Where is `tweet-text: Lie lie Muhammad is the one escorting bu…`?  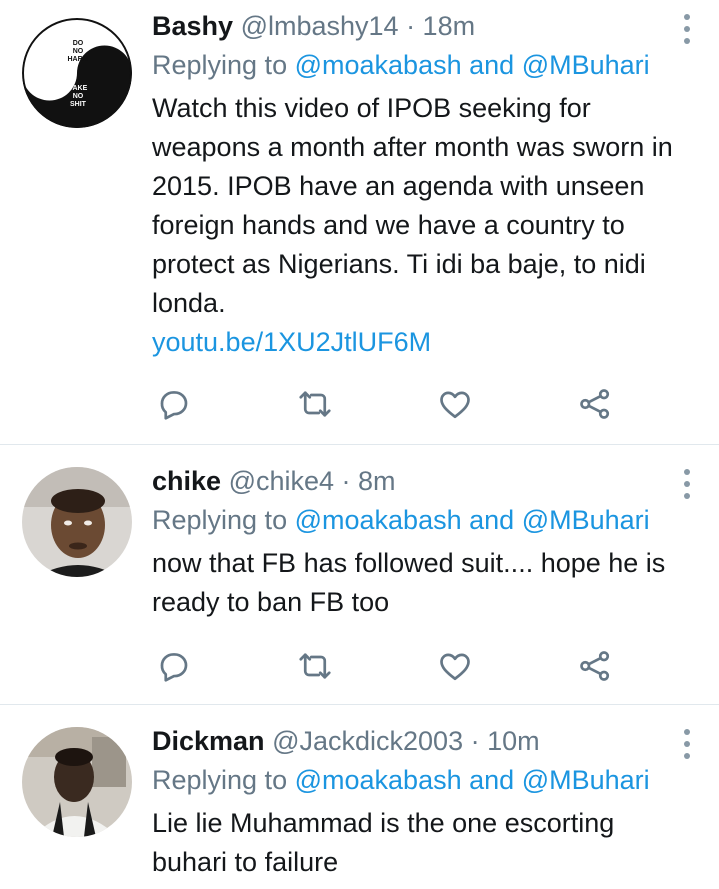 tweet-text: Lie lie Muhammad is the one escorting bu… is located at coordinates (383, 842).